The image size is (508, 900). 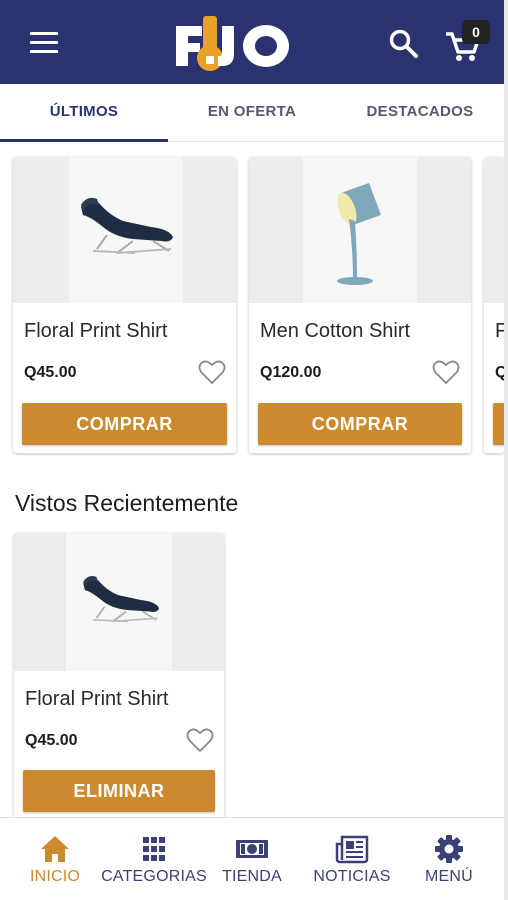 I want to click on hamburger-menu-icon, so click(x=45, y=42).